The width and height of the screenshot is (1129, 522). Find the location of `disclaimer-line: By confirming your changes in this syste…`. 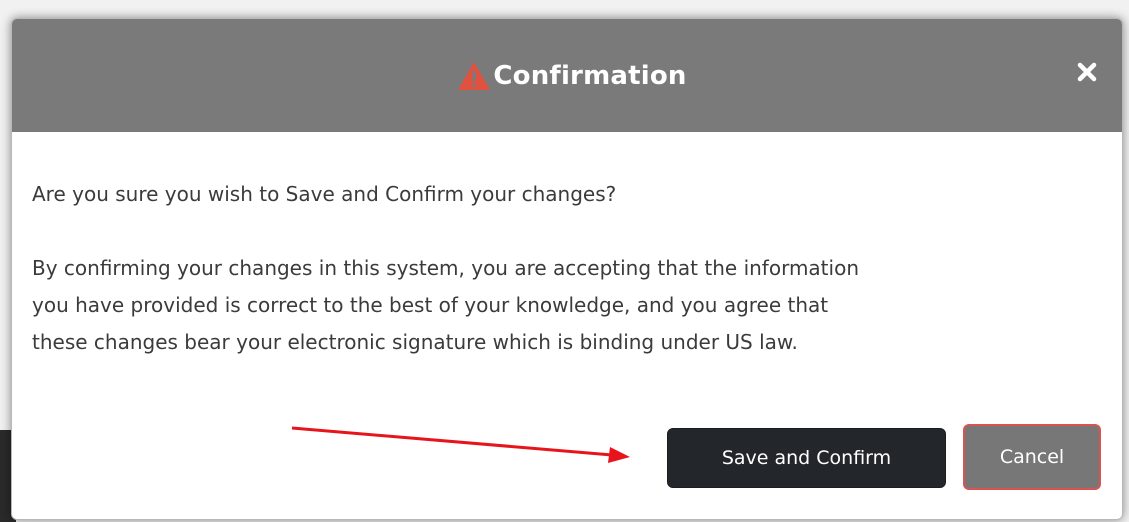

disclaimer-line: By confirming your changes in this syste… is located at coordinates (445, 268).